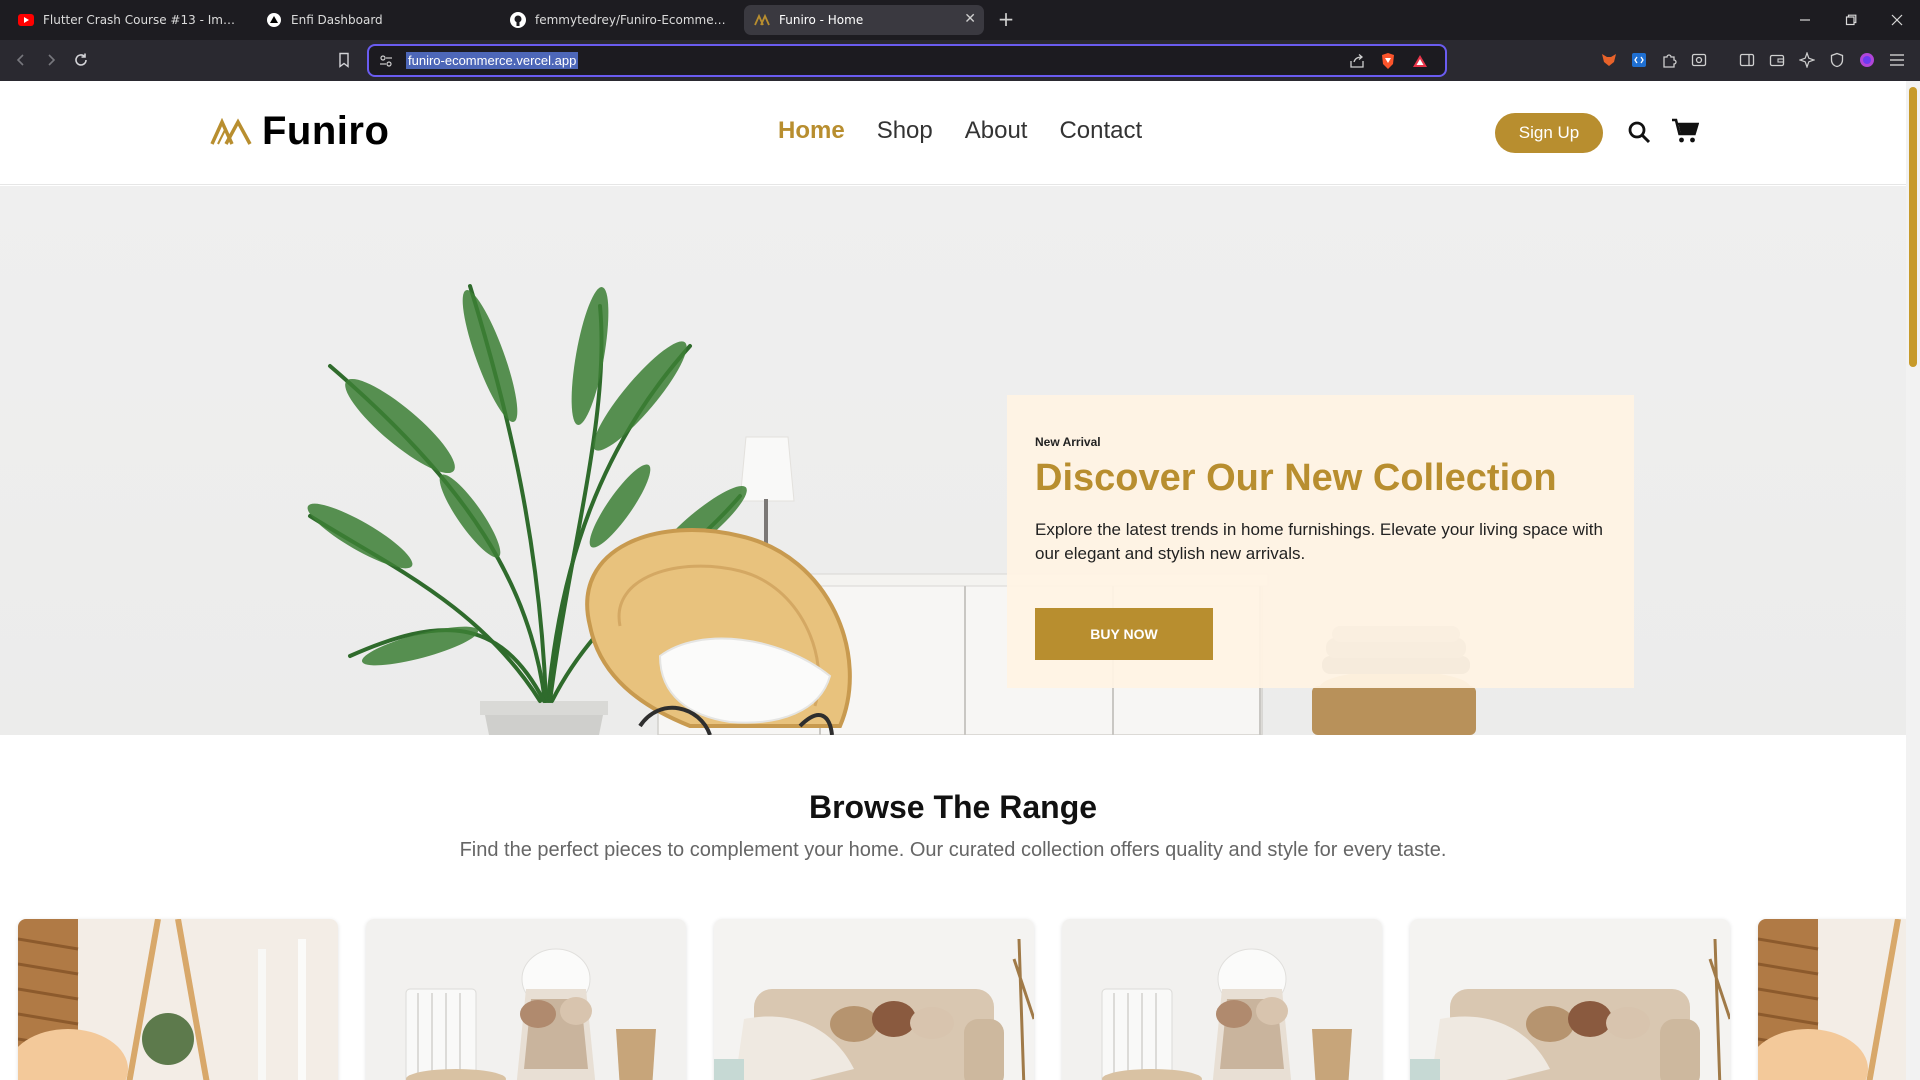 This screenshot has width=1920, height=1080. Describe the element at coordinates (231, 131) in the screenshot. I see `funiro-logo-icon` at that location.